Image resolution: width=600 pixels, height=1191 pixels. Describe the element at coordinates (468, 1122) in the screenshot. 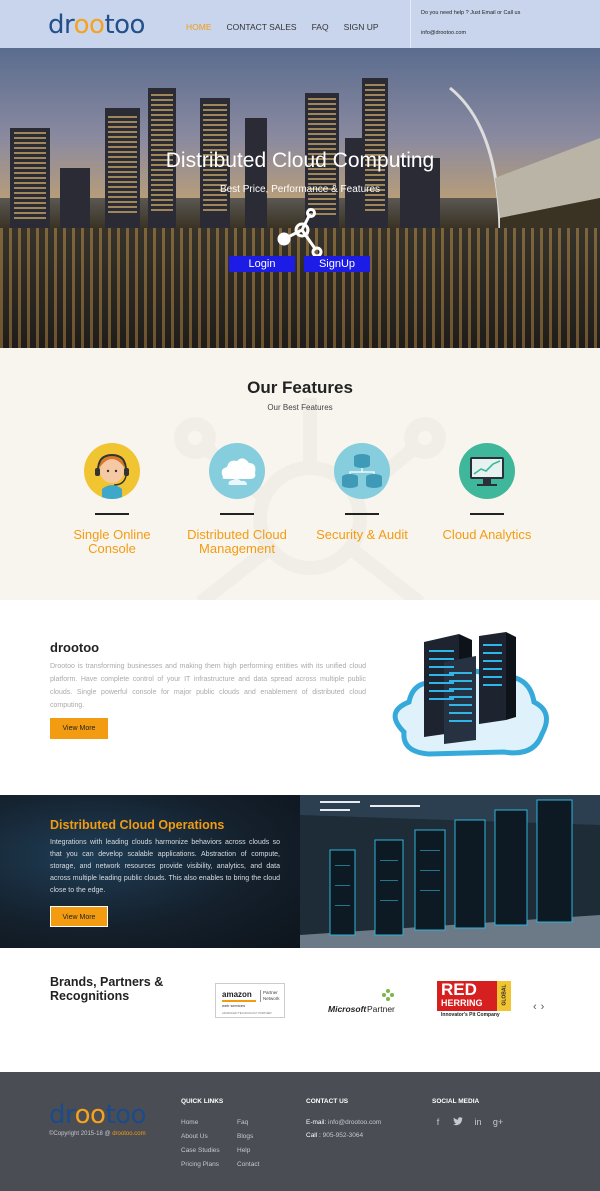

I see `social-icons: f in g+` at that location.